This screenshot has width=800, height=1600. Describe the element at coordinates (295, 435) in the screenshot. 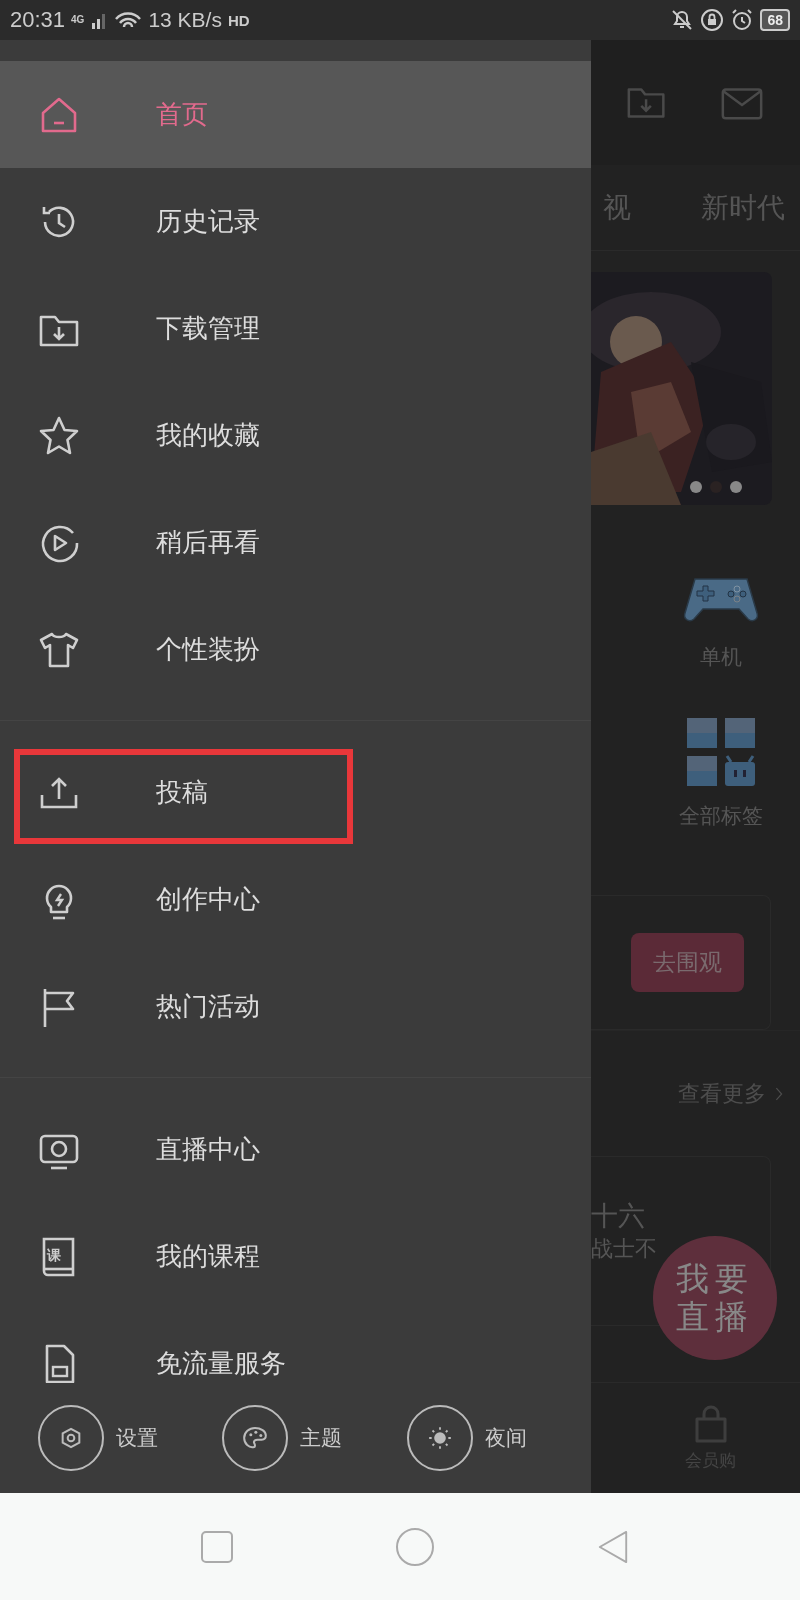

I see `drawer-menu-item: 我的收藏` at that location.